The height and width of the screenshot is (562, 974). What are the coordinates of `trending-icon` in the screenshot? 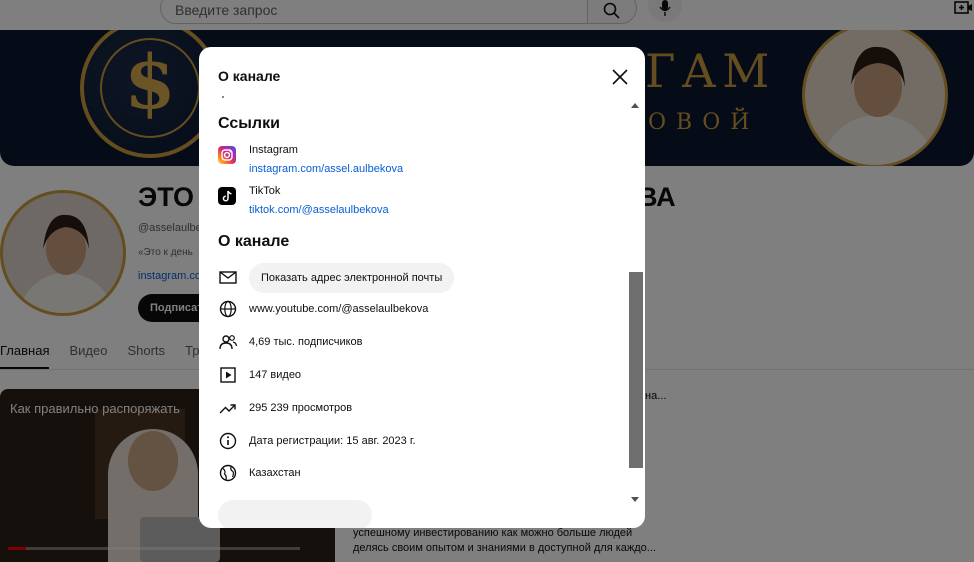 It's located at (228, 408).